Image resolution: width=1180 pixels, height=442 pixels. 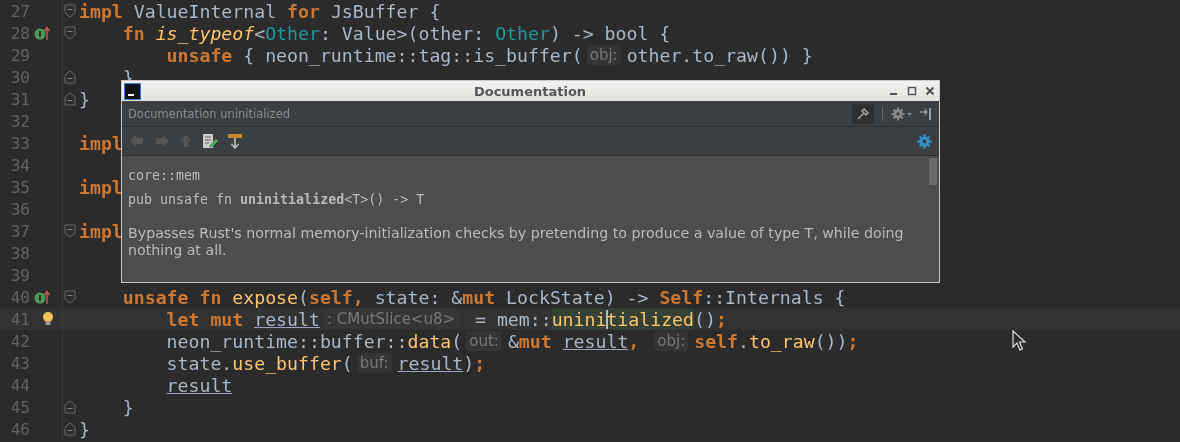 What do you see at coordinates (930, 91) in the screenshot?
I see `close-icon` at bounding box center [930, 91].